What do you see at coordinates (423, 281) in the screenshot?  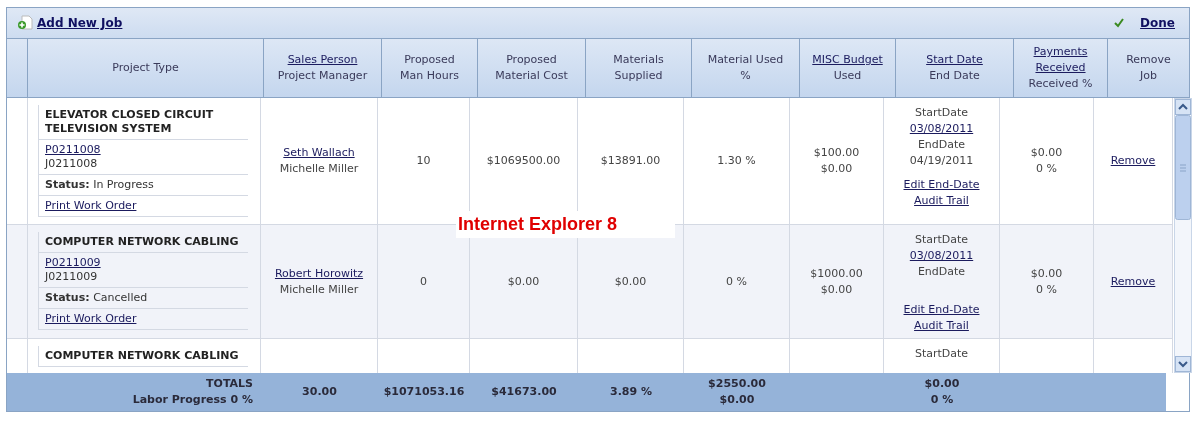 I see `table-cell: 0` at bounding box center [423, 281].